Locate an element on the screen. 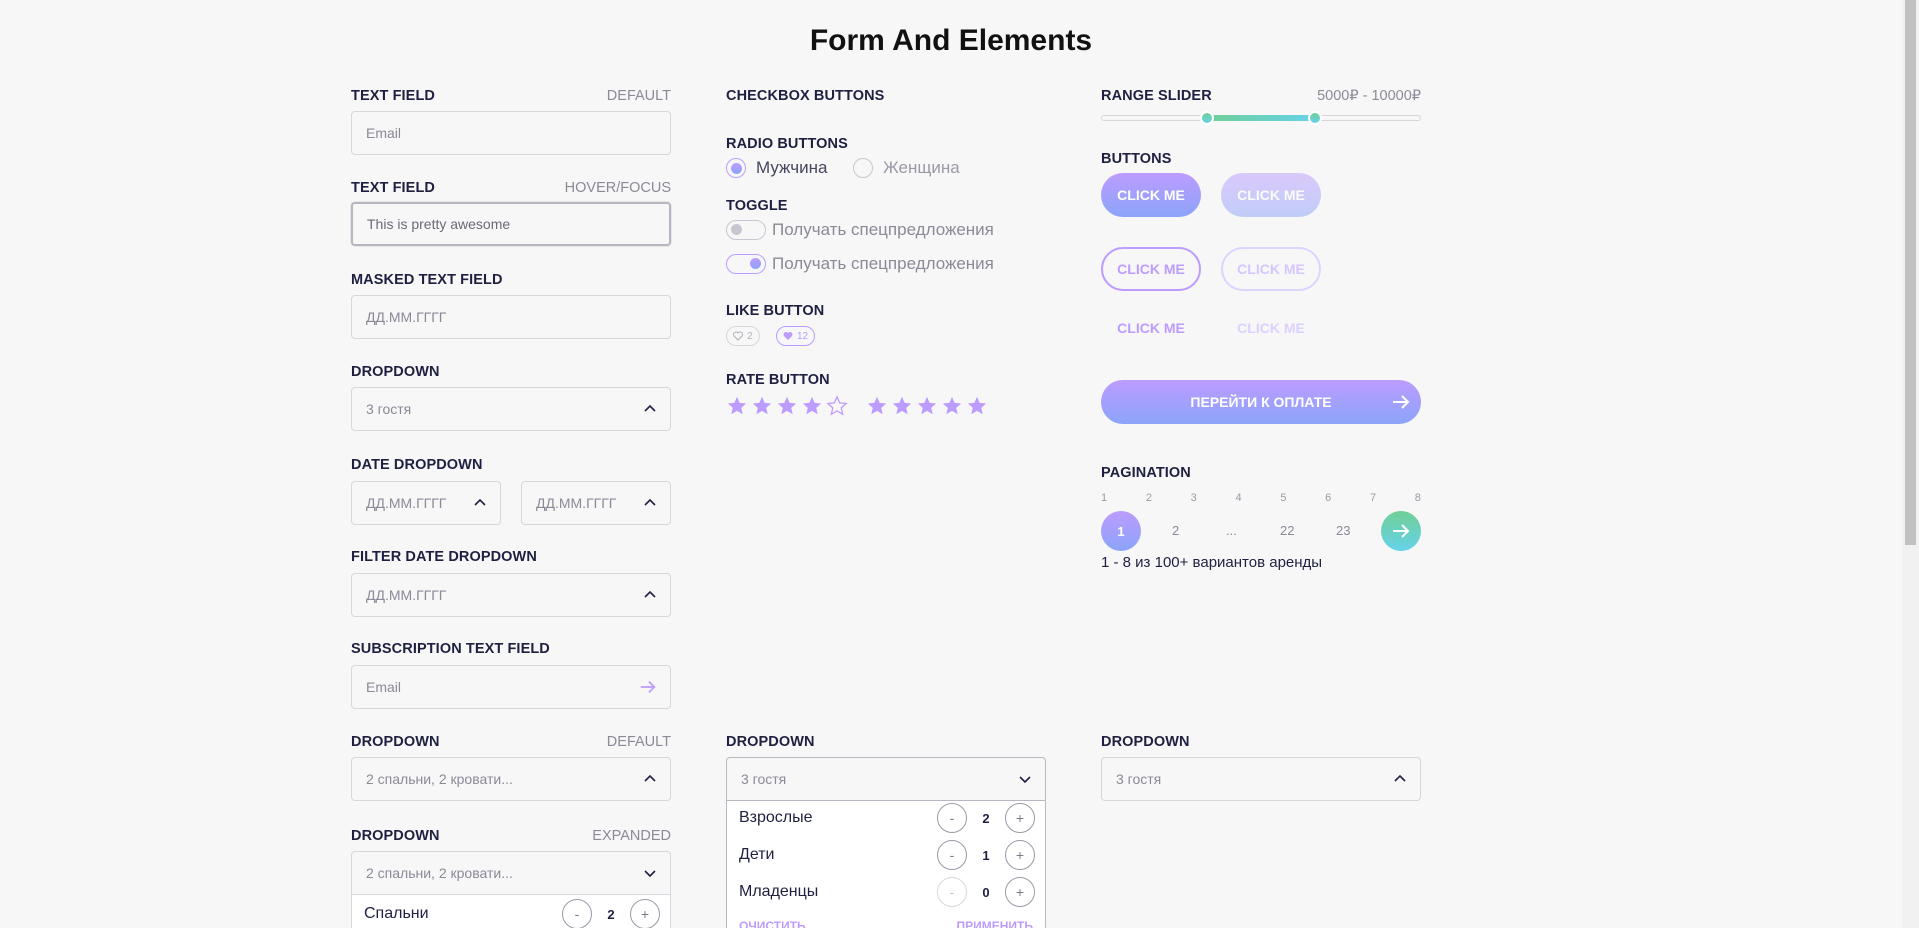 Image resolution: width=1919 pixels, height=928 pixels. dropdown-default-state: DEFAULT is located at coordinates (638, 742).